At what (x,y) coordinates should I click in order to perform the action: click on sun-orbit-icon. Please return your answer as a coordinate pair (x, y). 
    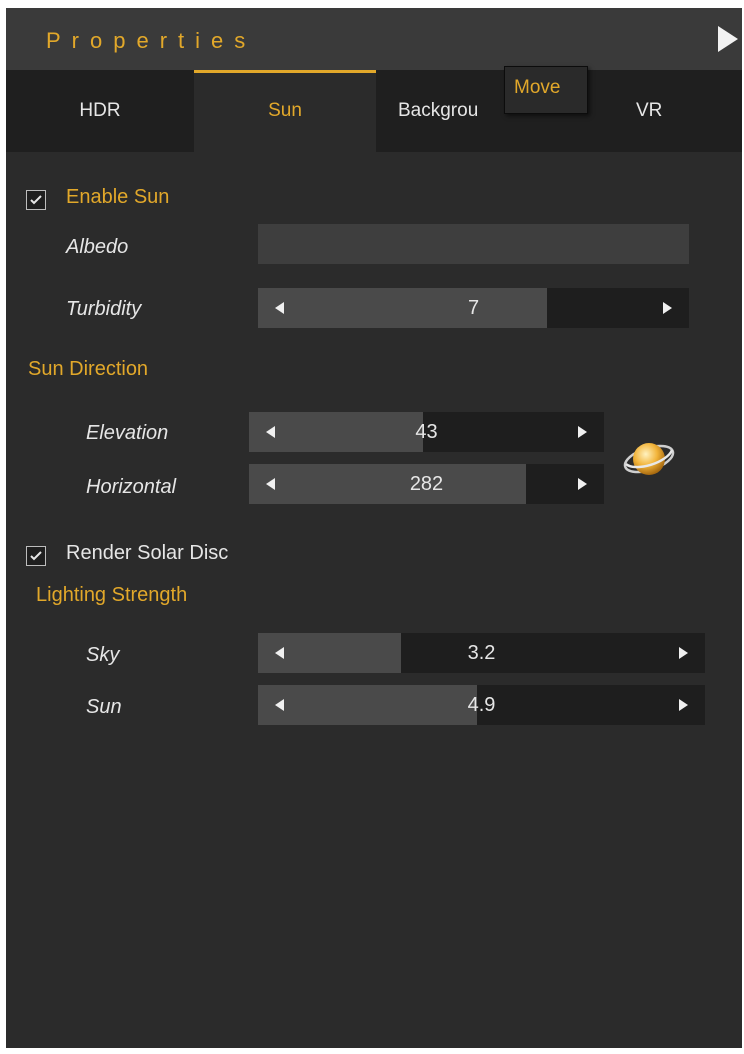
    Looking at the image, I should click on (649, 459).